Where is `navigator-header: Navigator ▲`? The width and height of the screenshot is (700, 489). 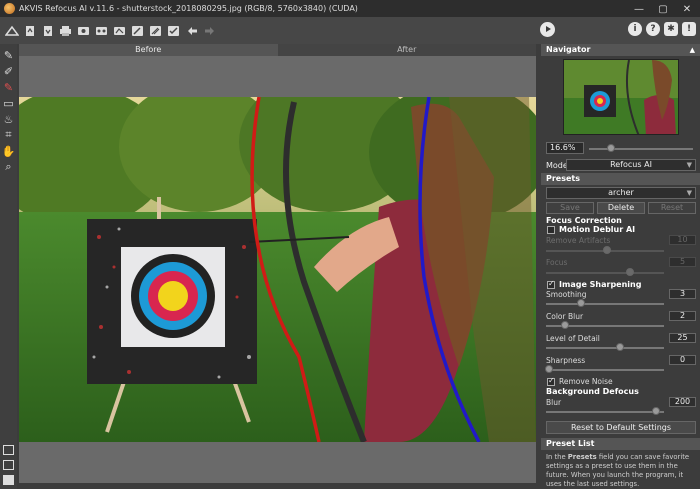
navigator-header: Navigator ▲ is located at coordinates (620, 50).